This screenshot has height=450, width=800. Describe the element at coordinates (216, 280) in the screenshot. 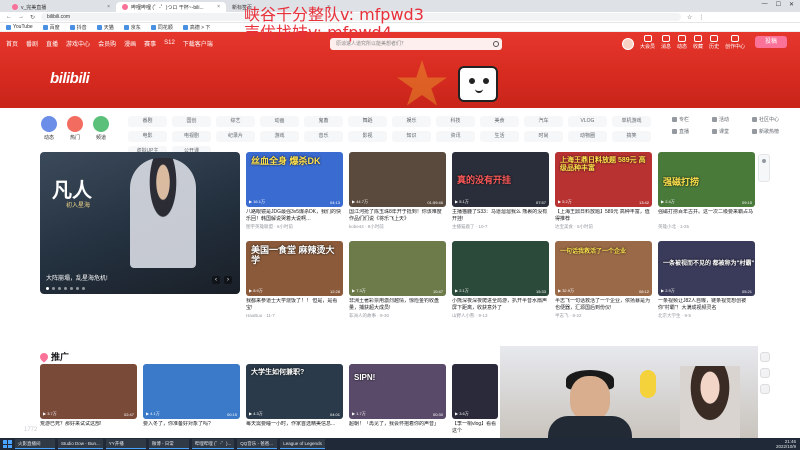

I see `chevron-left-icon: ‹` at that location.